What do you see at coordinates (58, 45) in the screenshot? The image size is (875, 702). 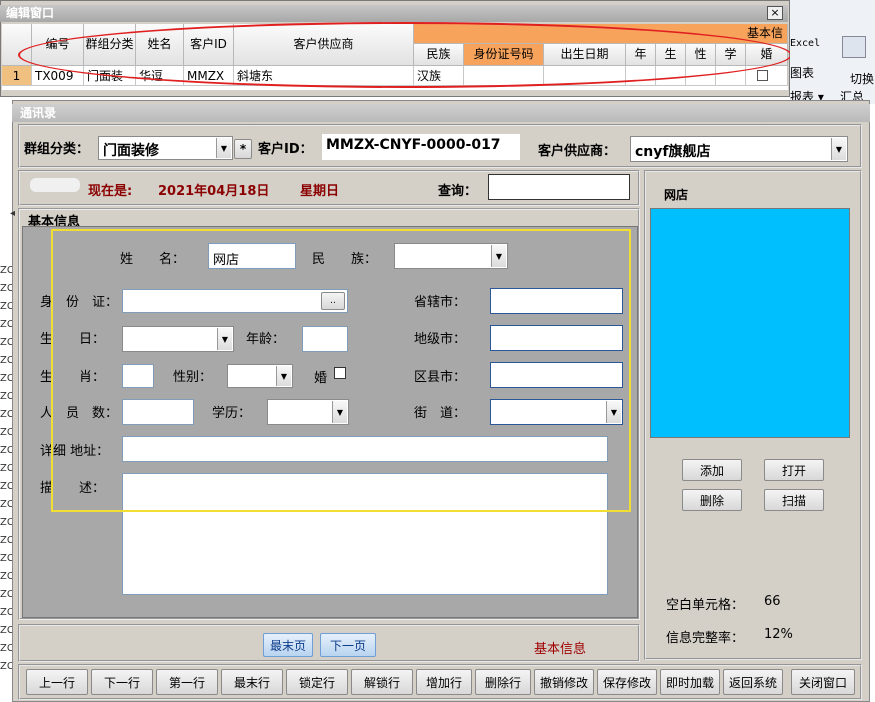 I see `col-header-id: 编号` at bounding box center [58, 45].